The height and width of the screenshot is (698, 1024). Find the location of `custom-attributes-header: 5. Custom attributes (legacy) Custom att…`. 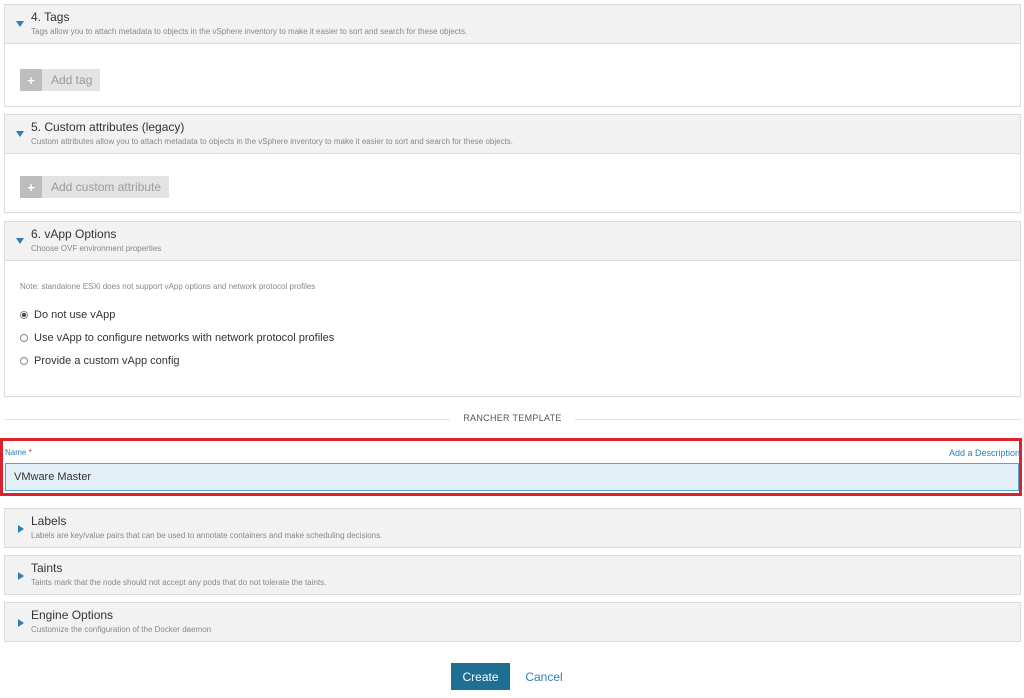

custom-attributes-header: 5. Custom attributes (legacy) Custom att… is located at coordinates (512, 134).